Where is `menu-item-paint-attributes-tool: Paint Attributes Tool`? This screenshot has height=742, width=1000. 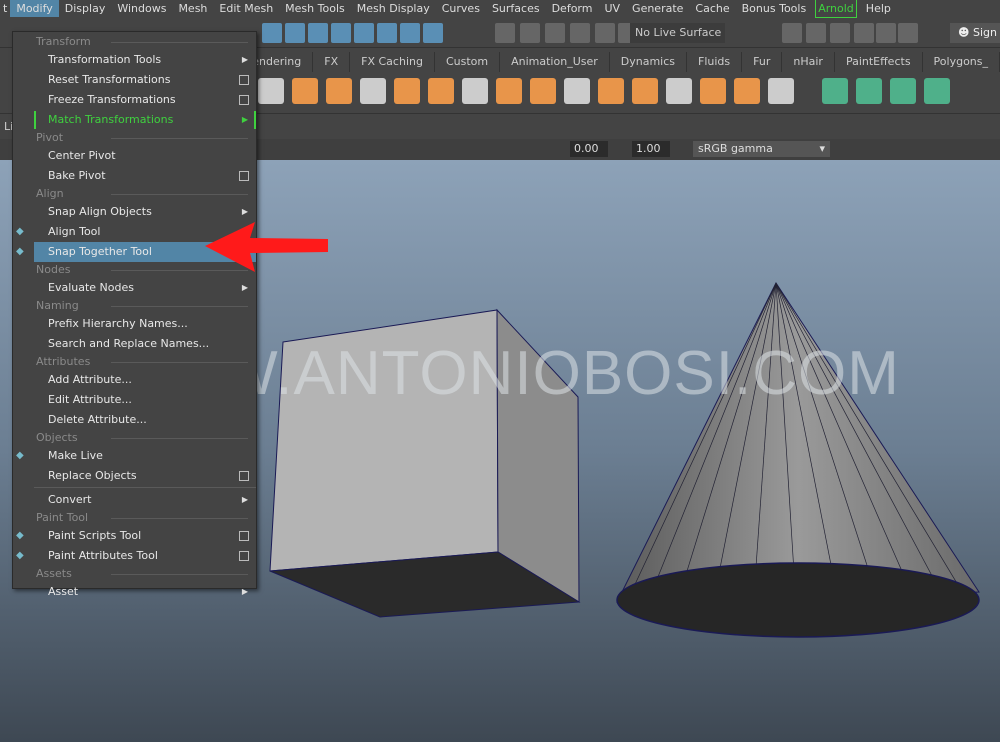 menu-item-paint-attributes-tool: Paint Attributes Tool is located at coordinates (145, 556).